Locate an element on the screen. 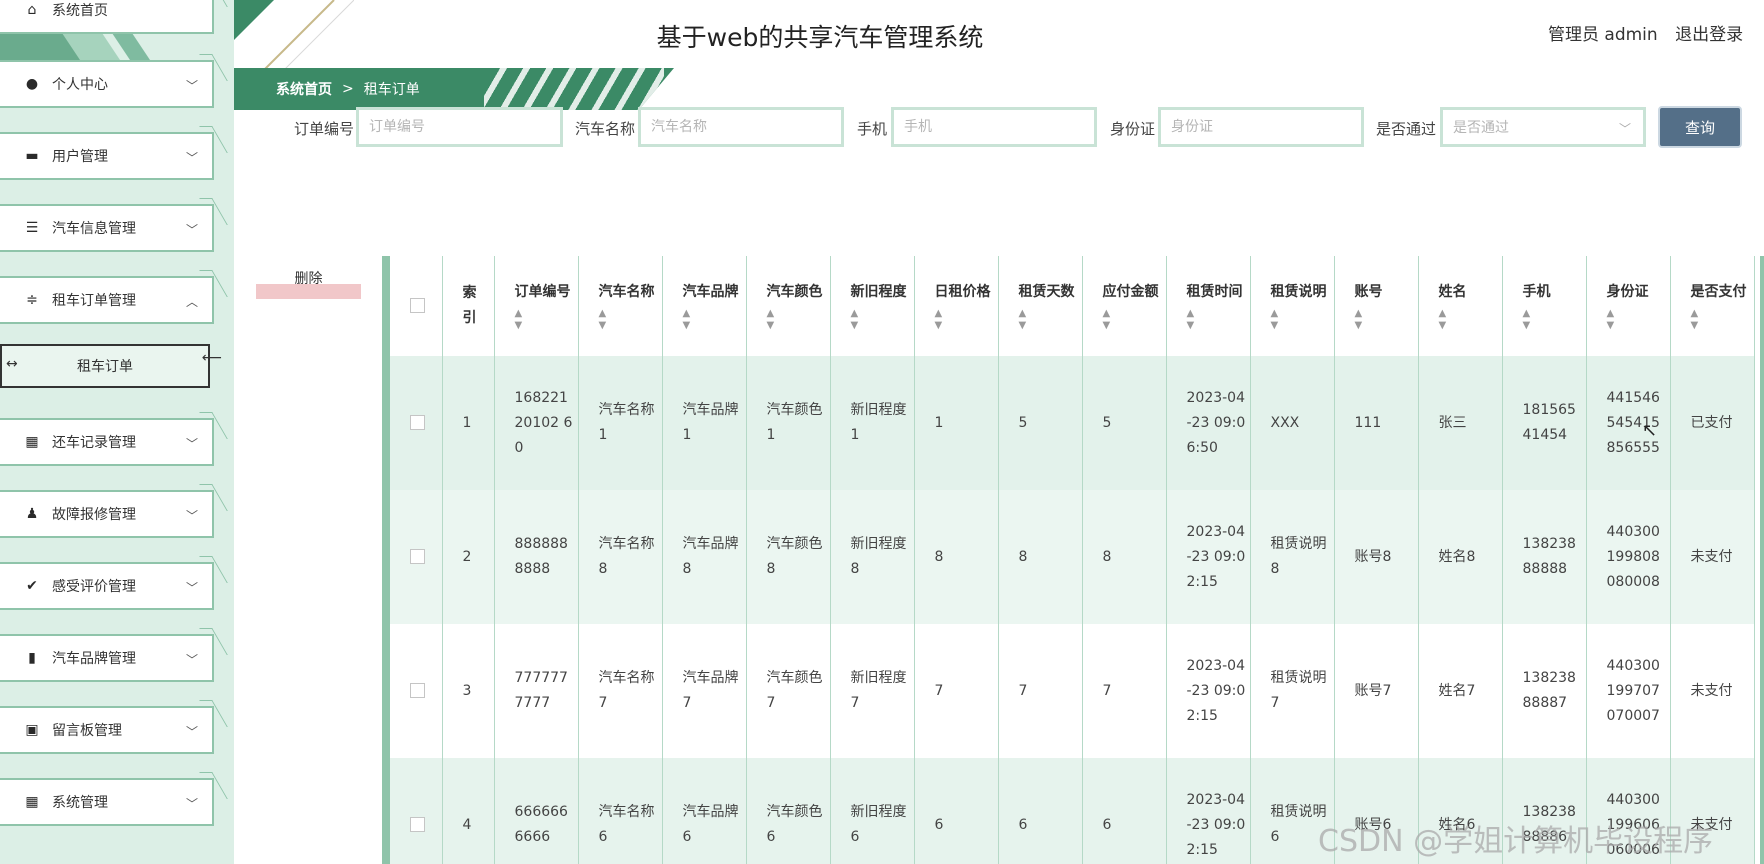 The image size is (1764, 864). sidebar-item-system-management: ▦ 系统管理 ﹀ is located at coordinates (107, 802).